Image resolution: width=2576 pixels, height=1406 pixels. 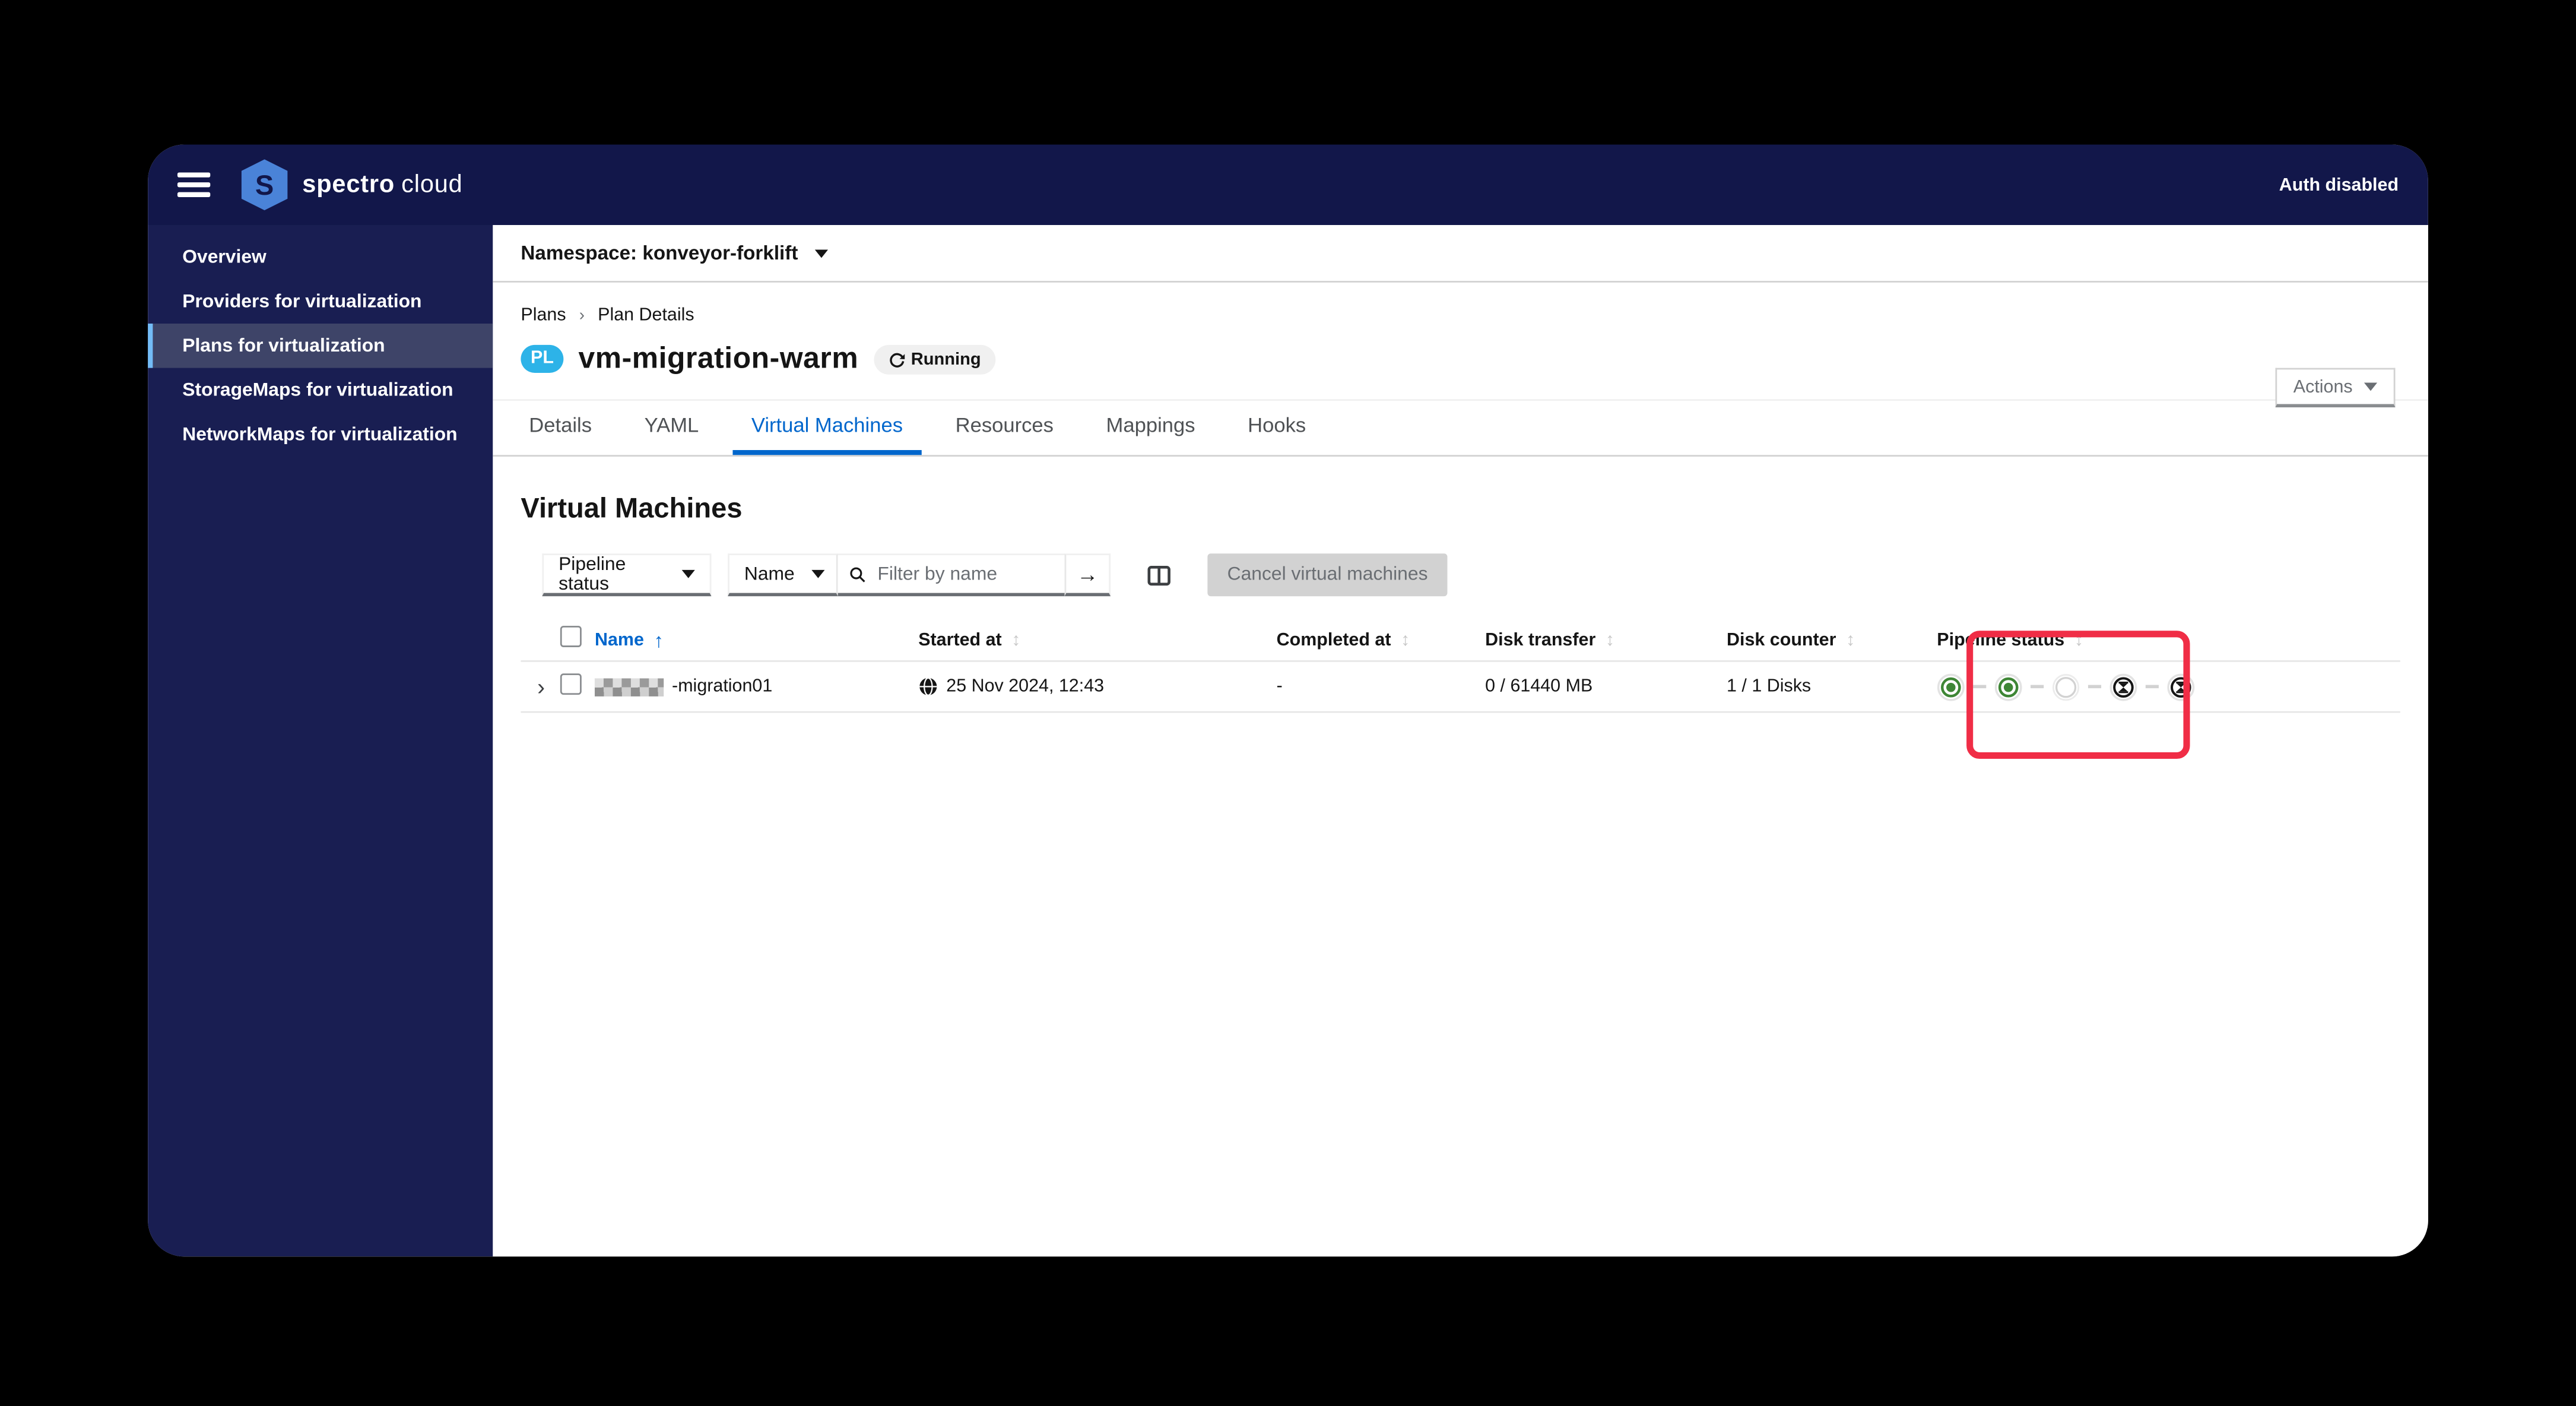 I want to click on plan-kind-badge: PL, so click(x=542, y=358).